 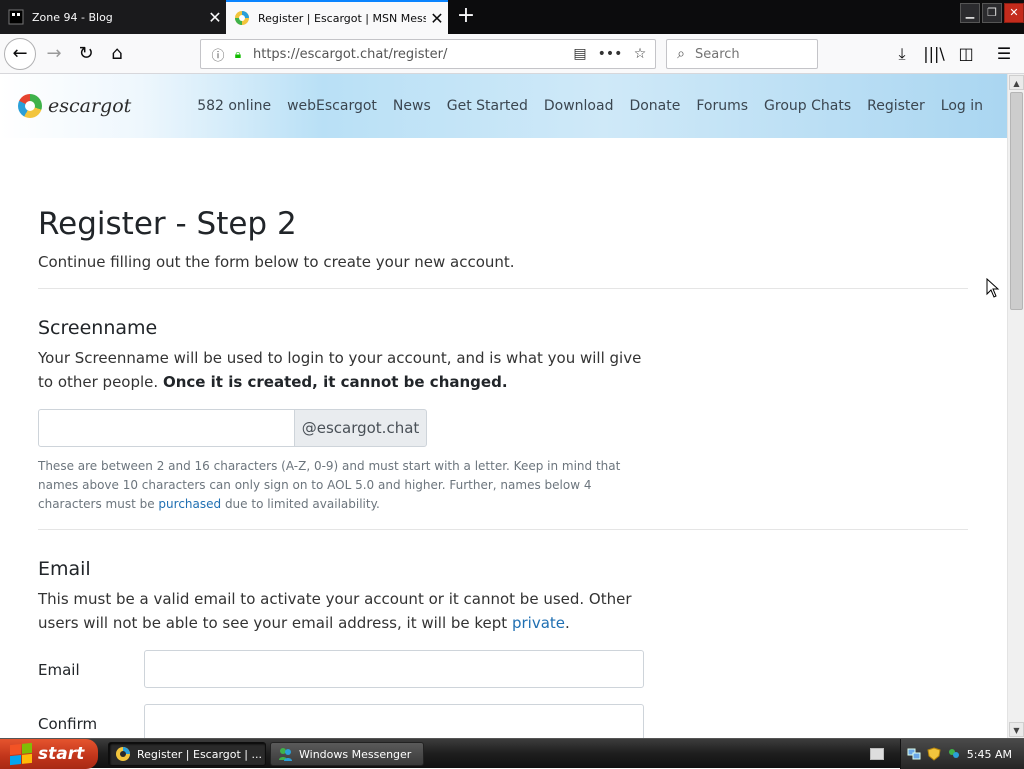 What do you see at coordinates (412, 106) in the screenshot?
I see `nav-news: News` at bounding box center [412, 106].